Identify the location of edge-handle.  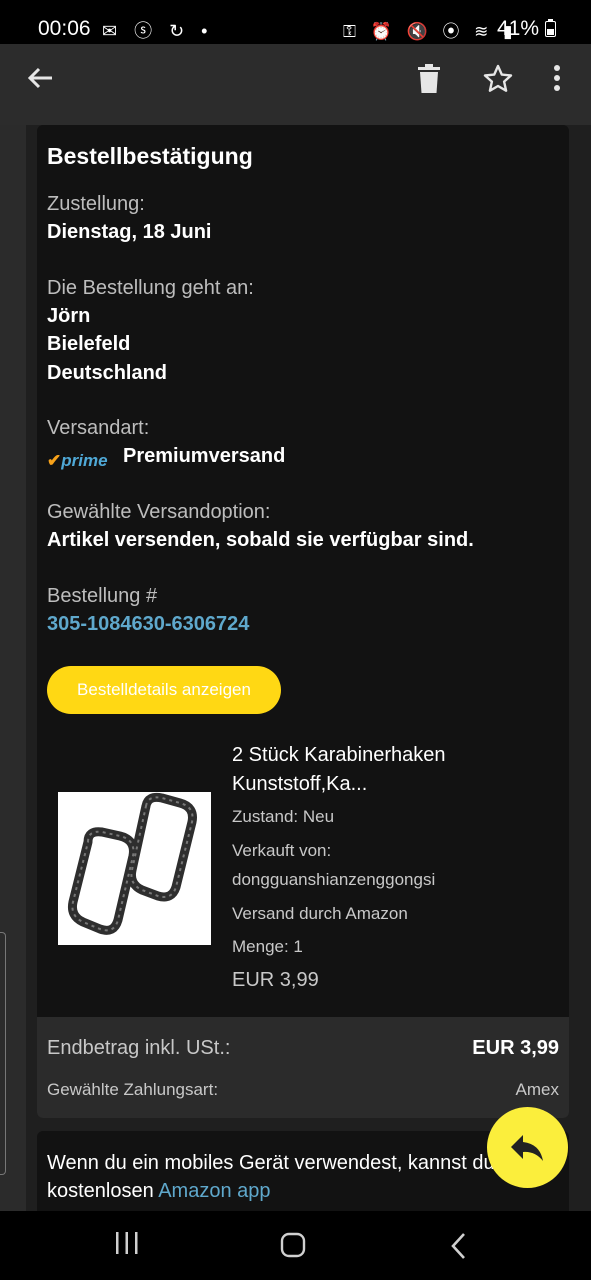
(3, 1053).